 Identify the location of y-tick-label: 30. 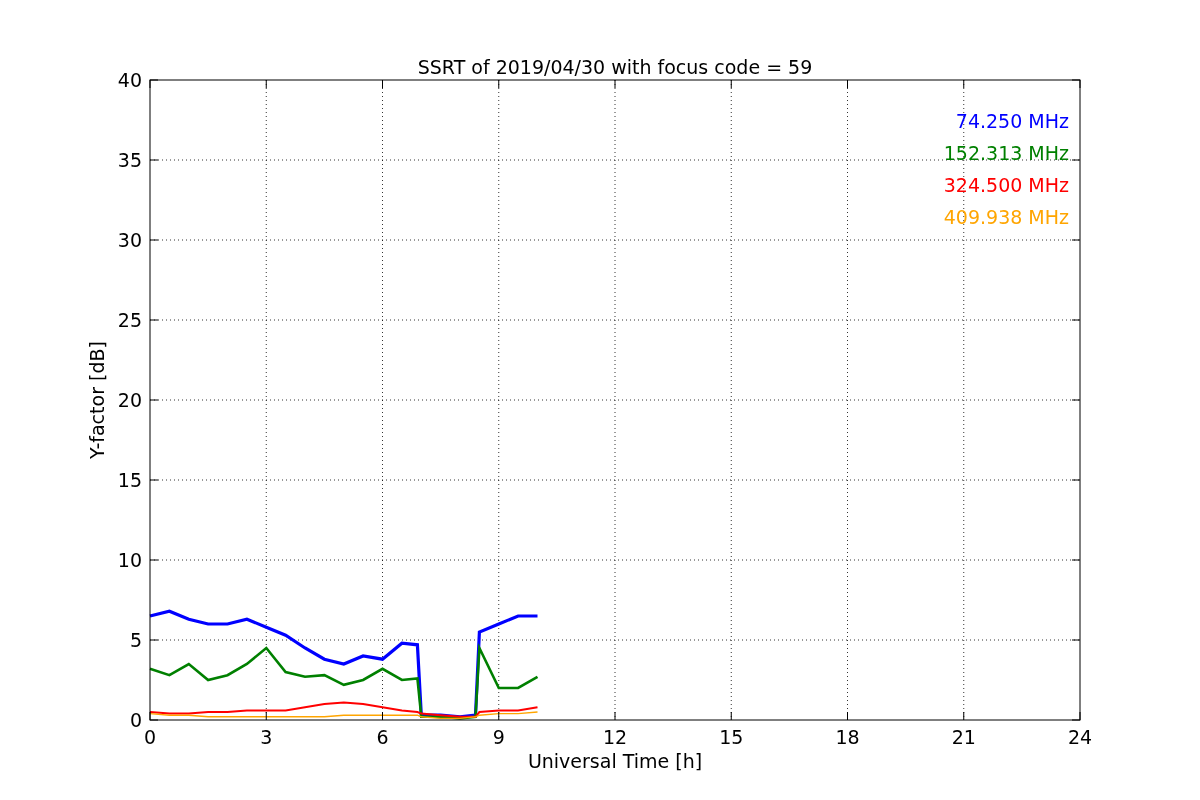
(129, 240).